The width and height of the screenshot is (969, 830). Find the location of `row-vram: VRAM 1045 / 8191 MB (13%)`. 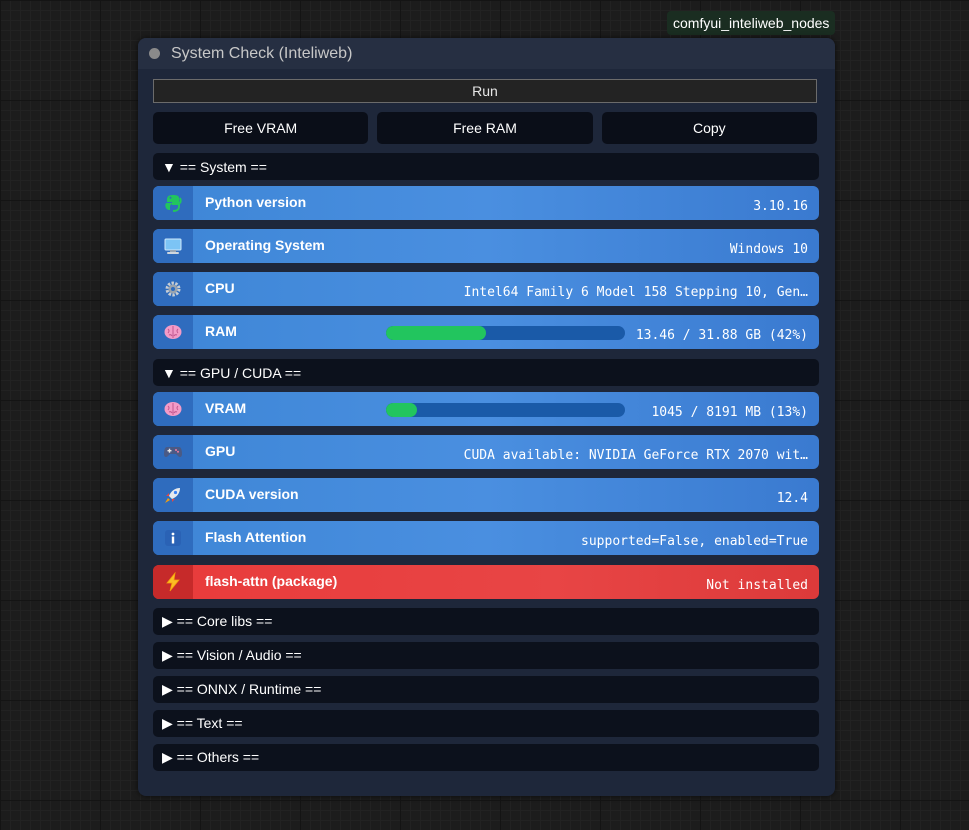

row-vram: VRAM 1045 / 8191 MB (13%) is located at coordinates (486, 409).